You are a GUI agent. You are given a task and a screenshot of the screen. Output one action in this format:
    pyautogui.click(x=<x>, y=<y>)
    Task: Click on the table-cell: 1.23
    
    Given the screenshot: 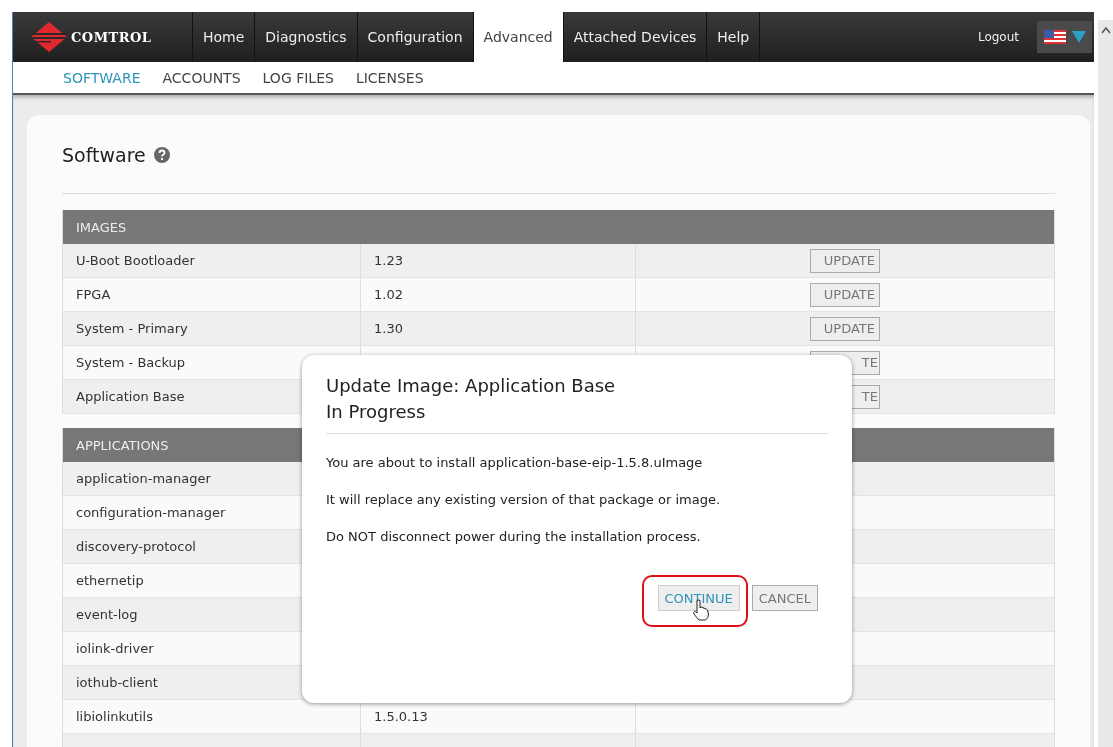 What is the action you would take?
    pyautogui.click(x=388, y=260)
    